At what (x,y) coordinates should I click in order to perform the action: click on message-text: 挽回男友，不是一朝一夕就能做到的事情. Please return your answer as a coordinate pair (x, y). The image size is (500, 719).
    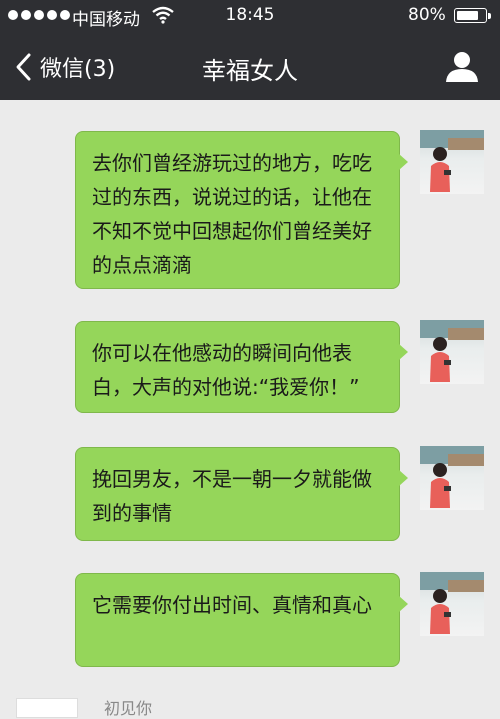
    Looking at the image, I should click on (232, 496).